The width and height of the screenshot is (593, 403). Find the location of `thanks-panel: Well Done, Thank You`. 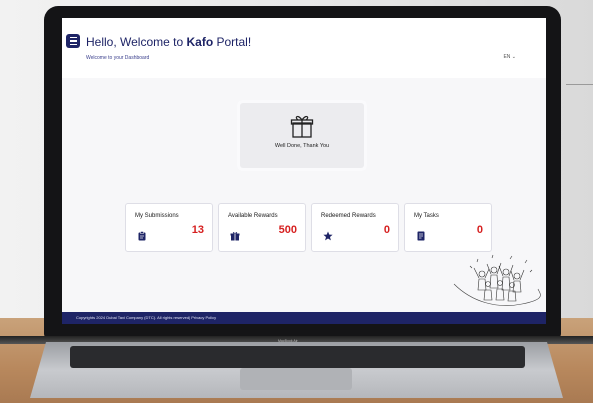

thanks-panel: Well Done, Thank You is located at coordinates (302, 135).